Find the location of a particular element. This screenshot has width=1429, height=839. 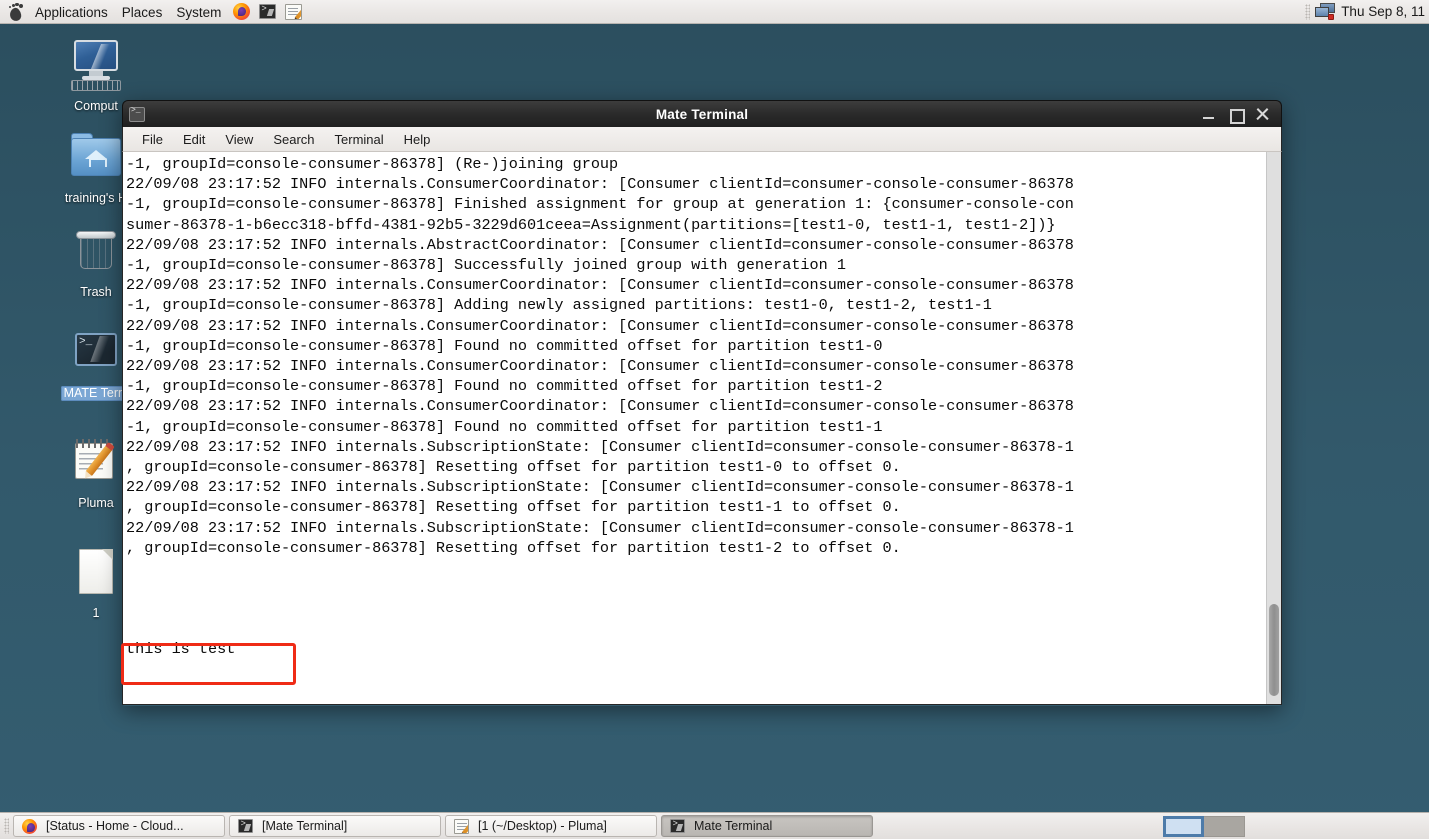

menu-file: File is located at coordinates (152, 139).